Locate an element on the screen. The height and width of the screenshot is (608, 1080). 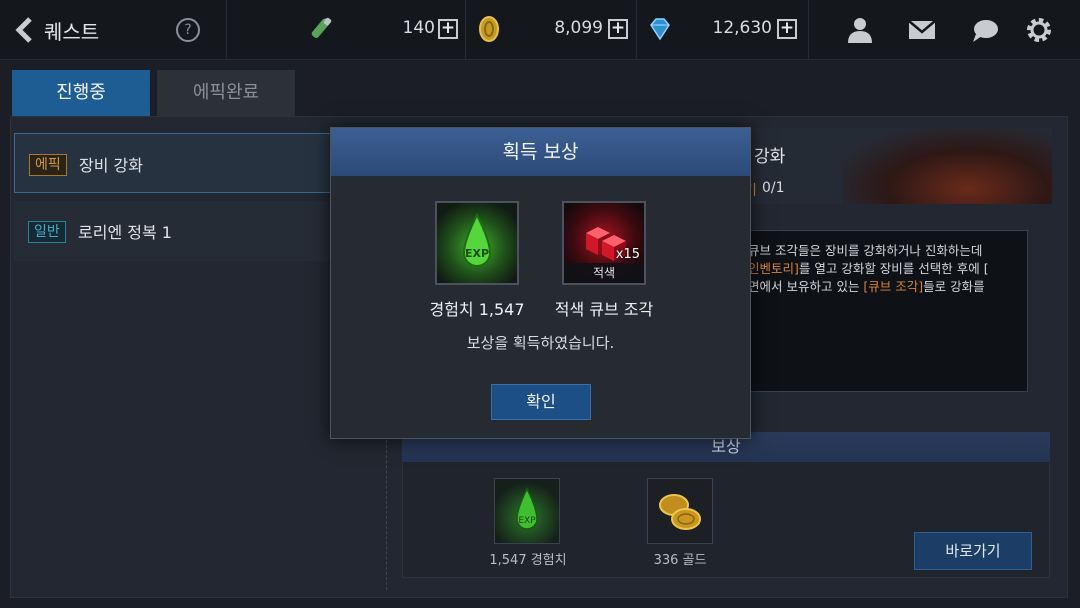
quest-item-lorien-conquest: 일반 로리엔 정복 1 is located at coordinates (189, 231).